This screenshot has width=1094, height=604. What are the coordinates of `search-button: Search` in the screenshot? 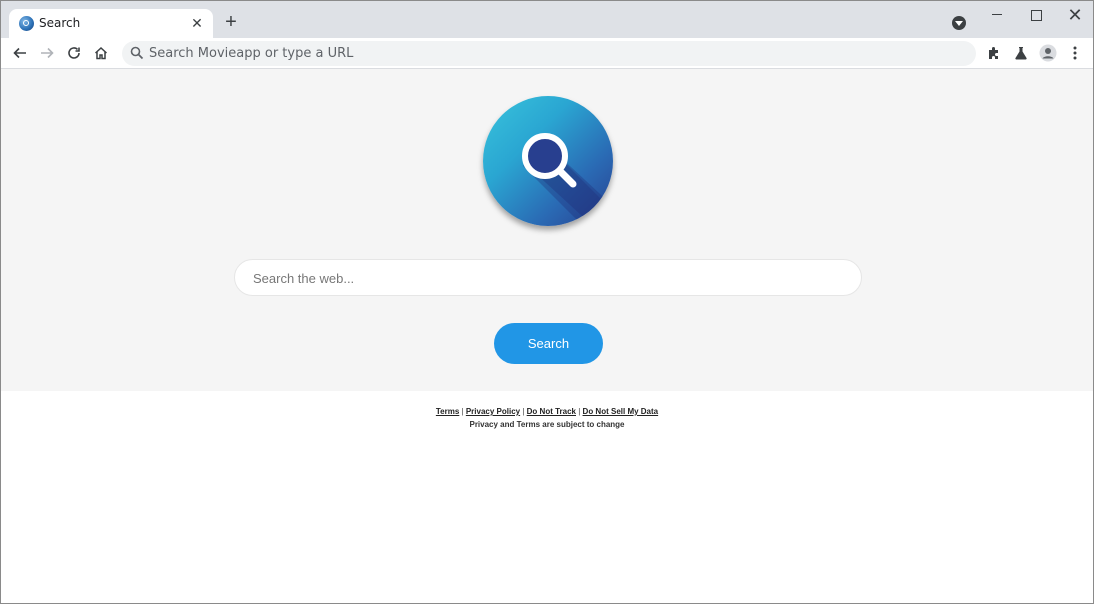 It's located at (548, 343).